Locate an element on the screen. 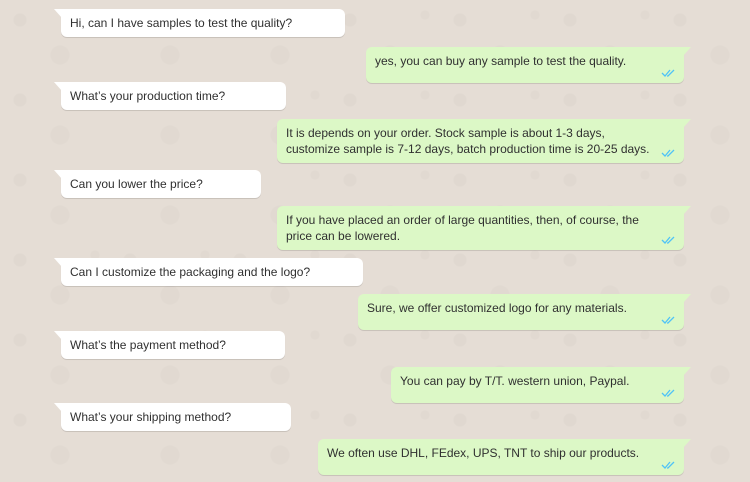 The height and width of the screenshot is (482, 750). message-text: What’s the payment method? is located at coordinates (148, 345).